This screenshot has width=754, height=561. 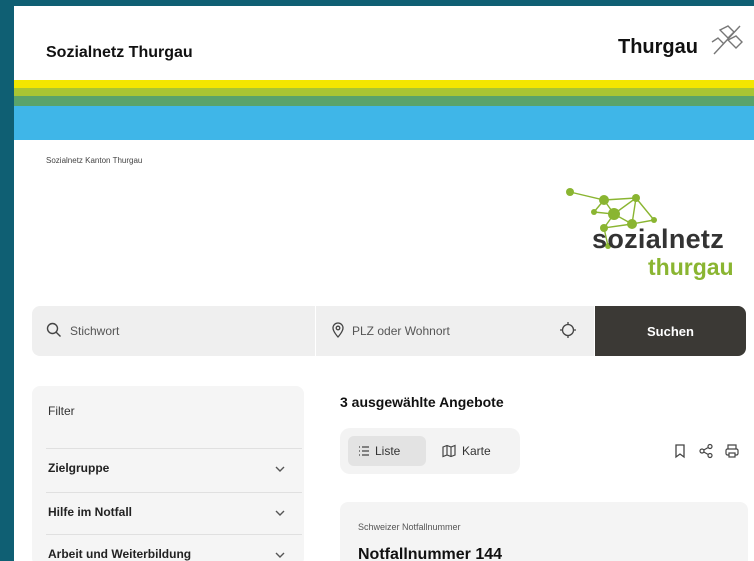 What do you see at coordinates (384, 123) in the screenshot?
I see `stripe-blue` at bounding box center [384, 123].